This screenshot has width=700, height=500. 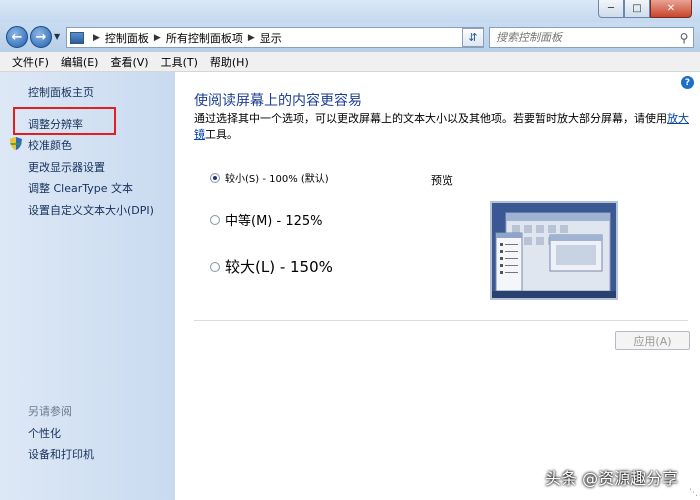 I want to click on refresh-icon: ⇵, so click(x=473, y=37).